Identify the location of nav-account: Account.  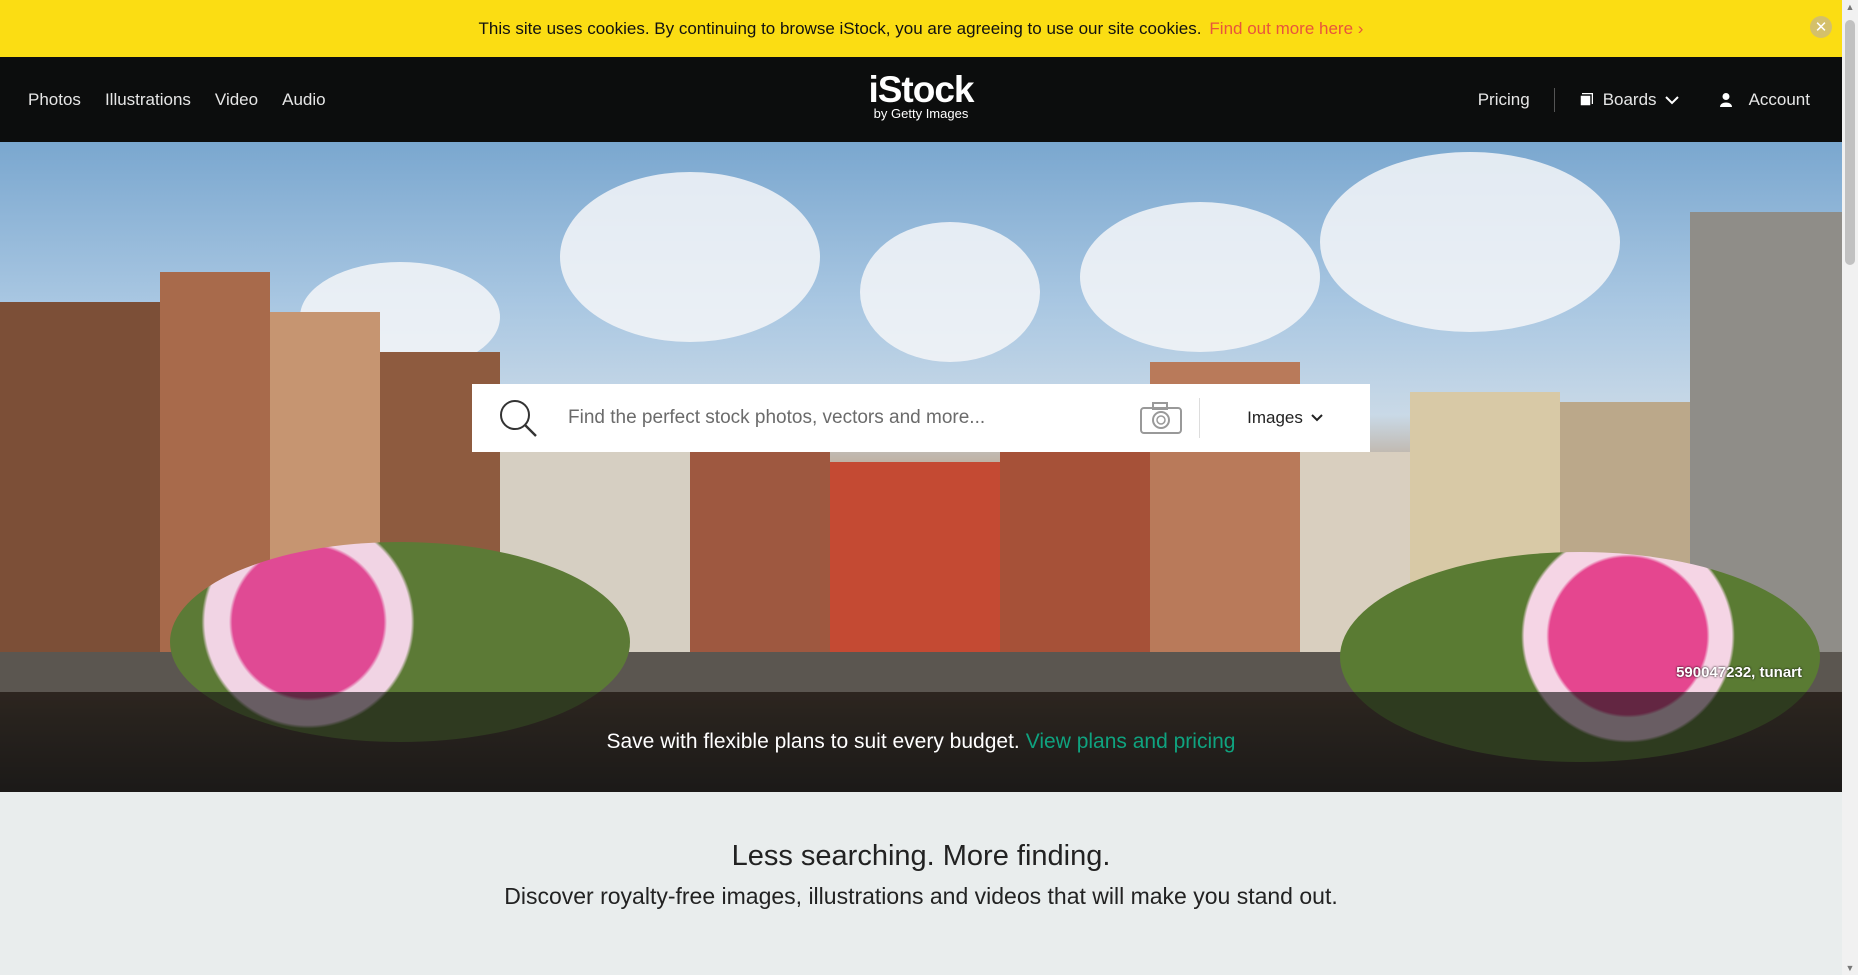
(1764, 100).